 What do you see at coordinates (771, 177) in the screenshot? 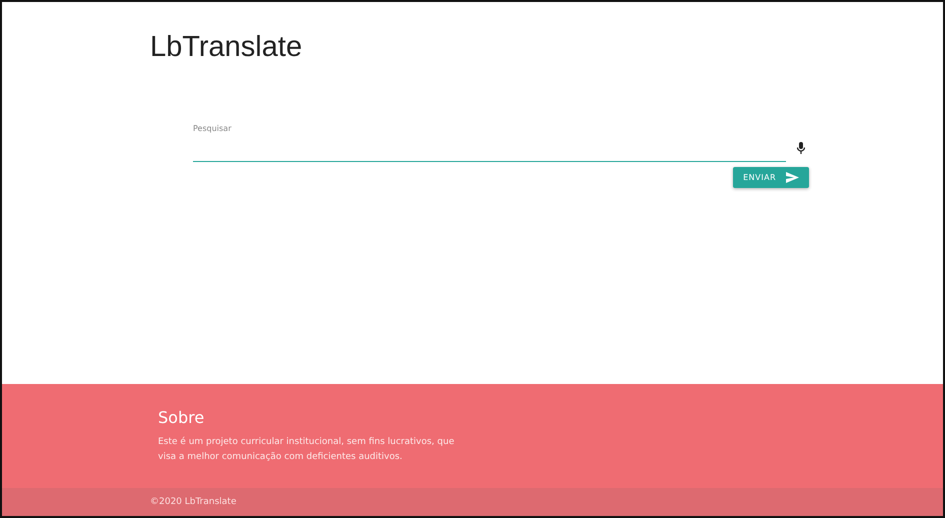
I see `send-button: ENVIAR` at bounding box center [771, 177].